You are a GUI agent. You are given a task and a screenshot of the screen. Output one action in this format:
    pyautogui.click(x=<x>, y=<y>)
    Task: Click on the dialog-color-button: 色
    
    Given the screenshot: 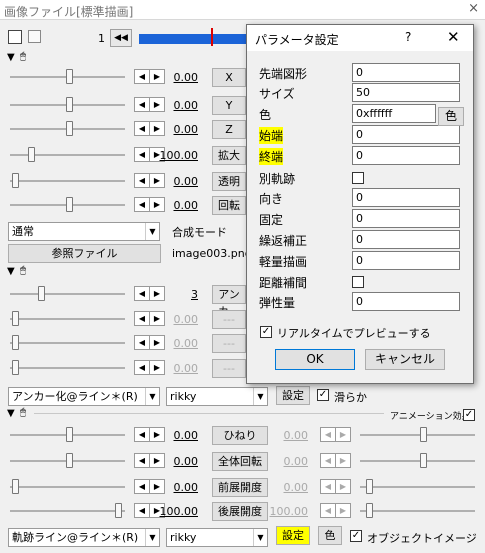 What is the action you would take?
    pyautogui.click(x=451, y=116)
    